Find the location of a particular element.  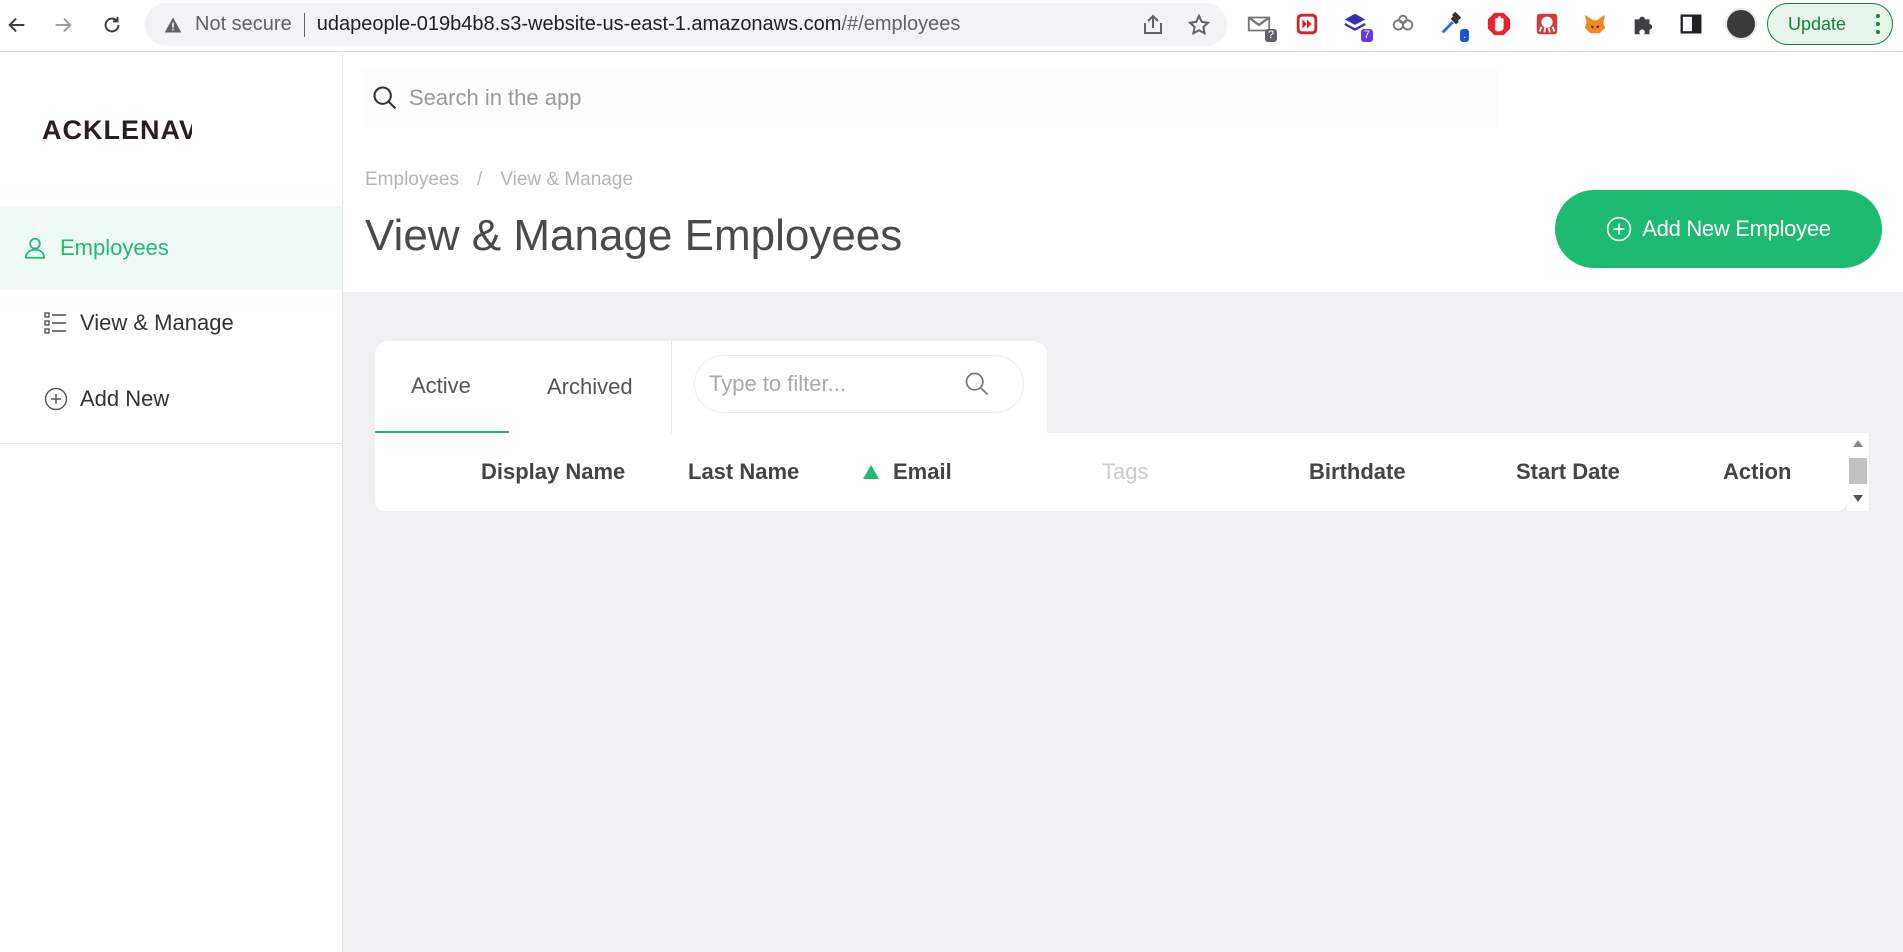

puzzle-extensions-icon is located at coordinates (1643, 24).